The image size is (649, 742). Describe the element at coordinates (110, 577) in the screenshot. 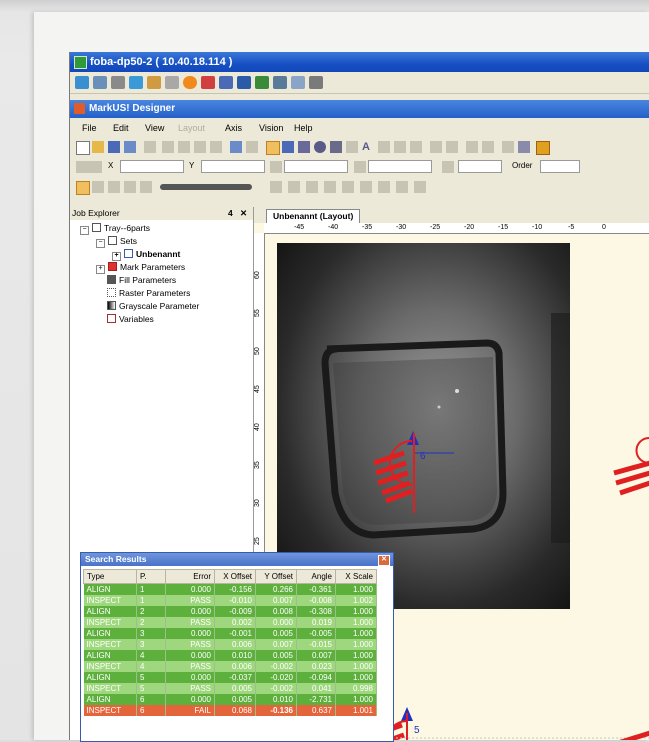

I see `col-type: Type` at that location.